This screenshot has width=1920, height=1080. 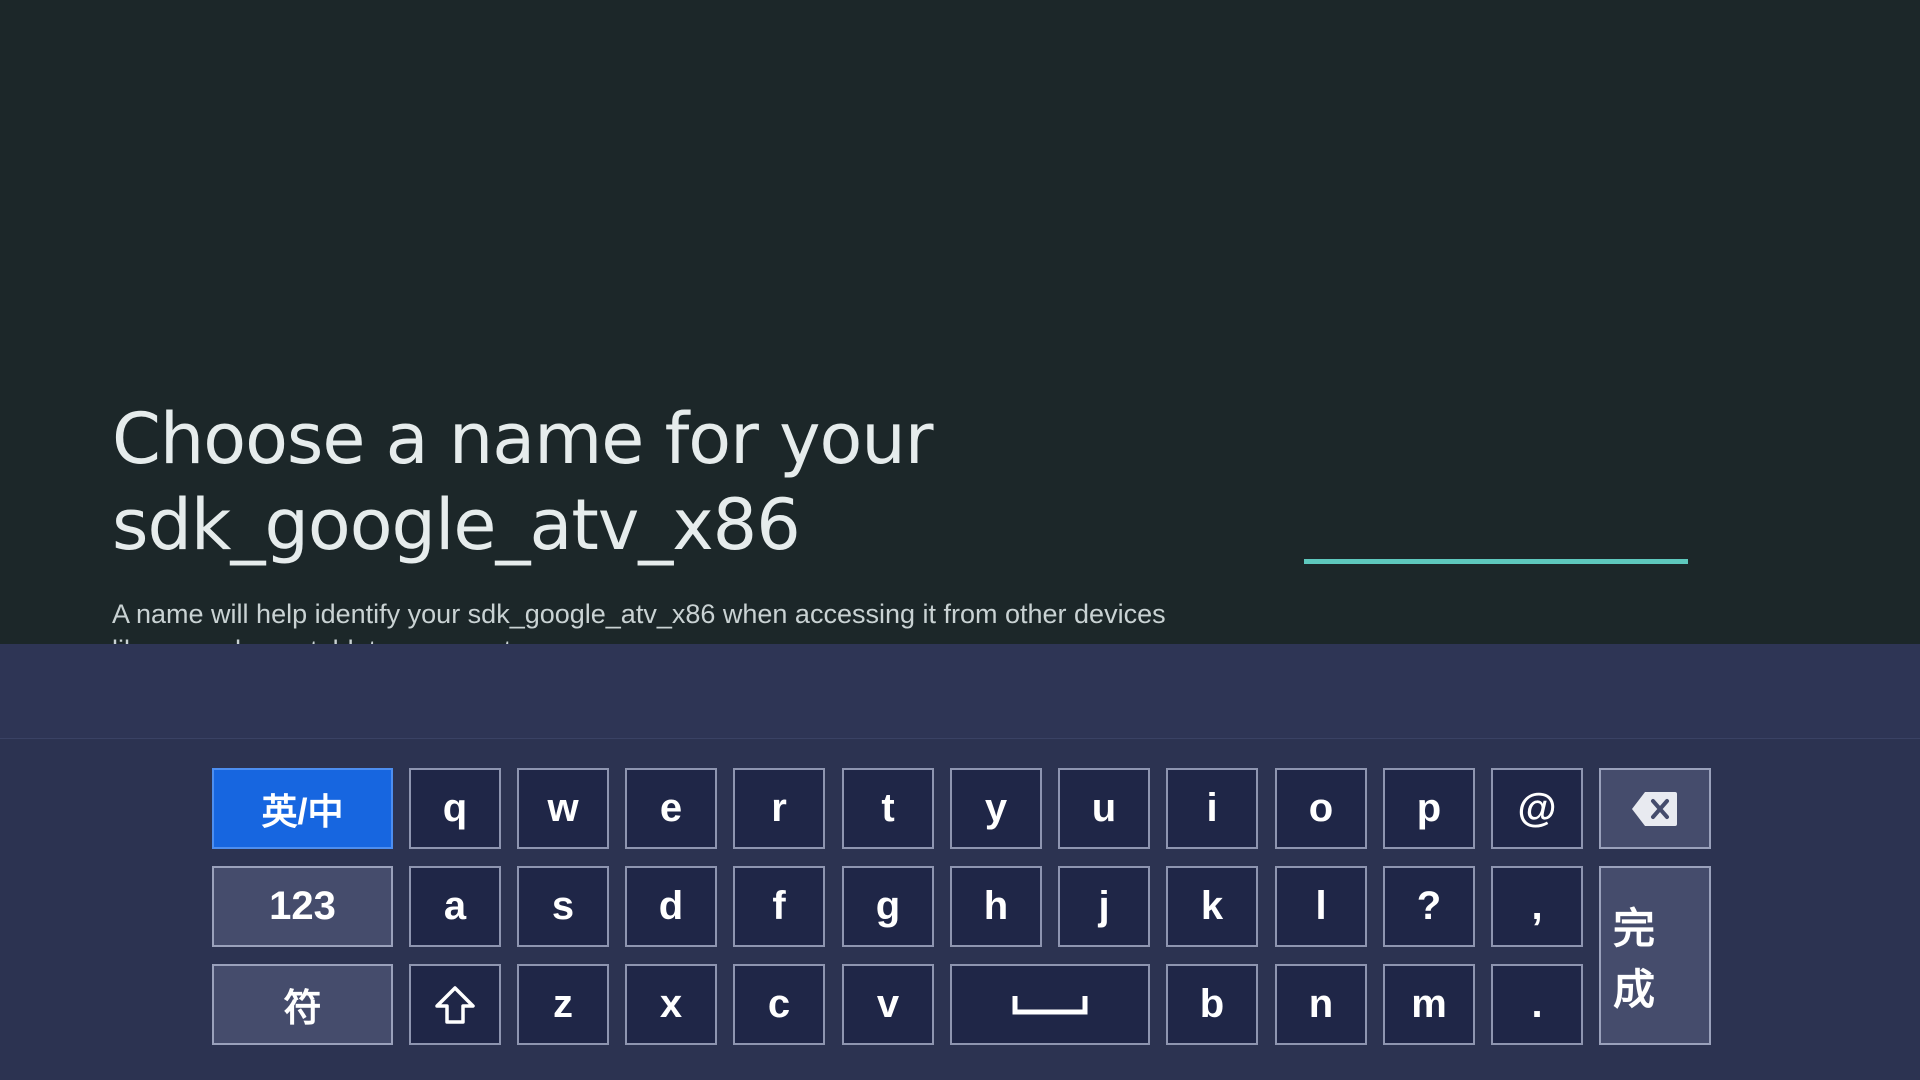 What do you see at coordinates (302, 1004) in the screenshot?
I see `symbols-key: 符` at bounding box center [302, 1004].